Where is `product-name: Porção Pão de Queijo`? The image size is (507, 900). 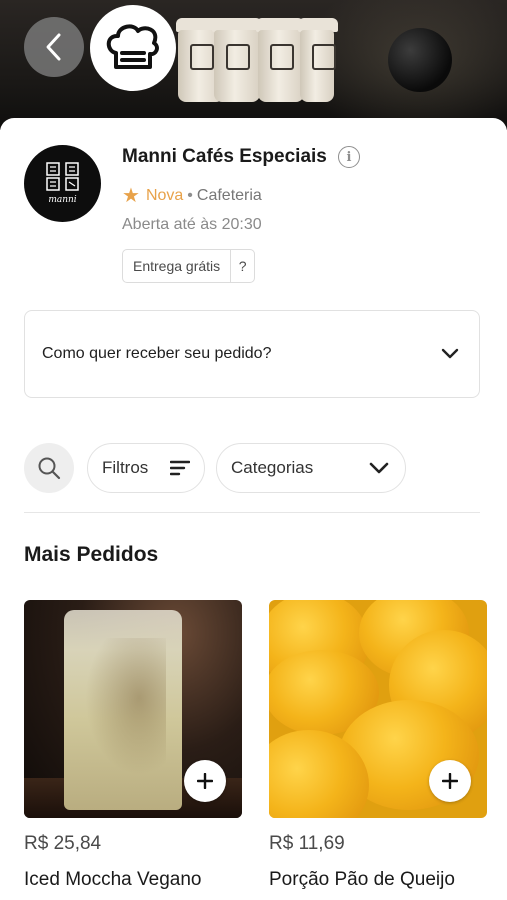
product-name: Porção Pão de Queijo is located at coordinates (362, 879).